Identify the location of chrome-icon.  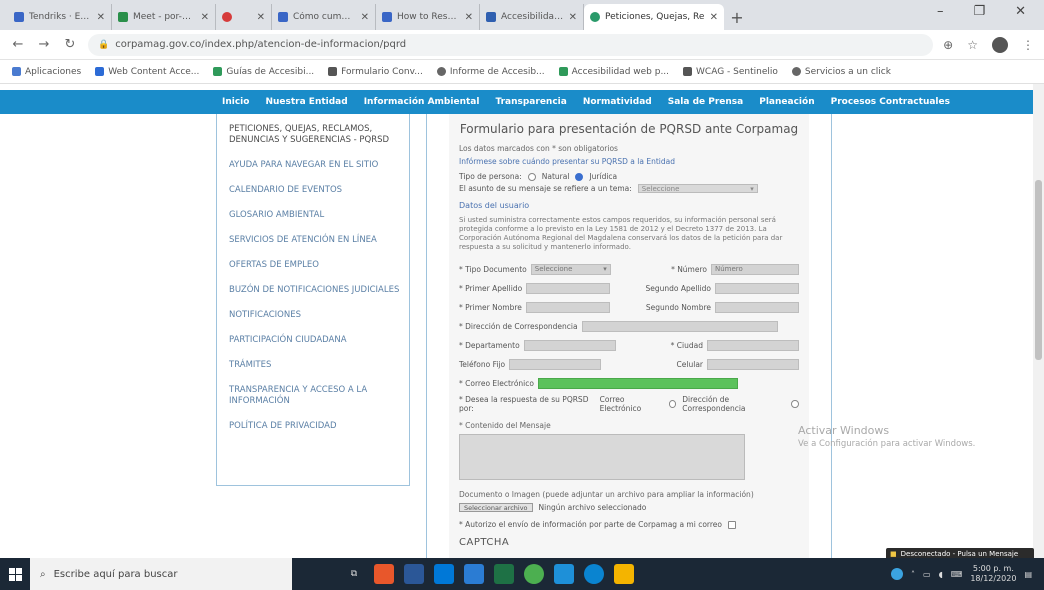
(534, 574).